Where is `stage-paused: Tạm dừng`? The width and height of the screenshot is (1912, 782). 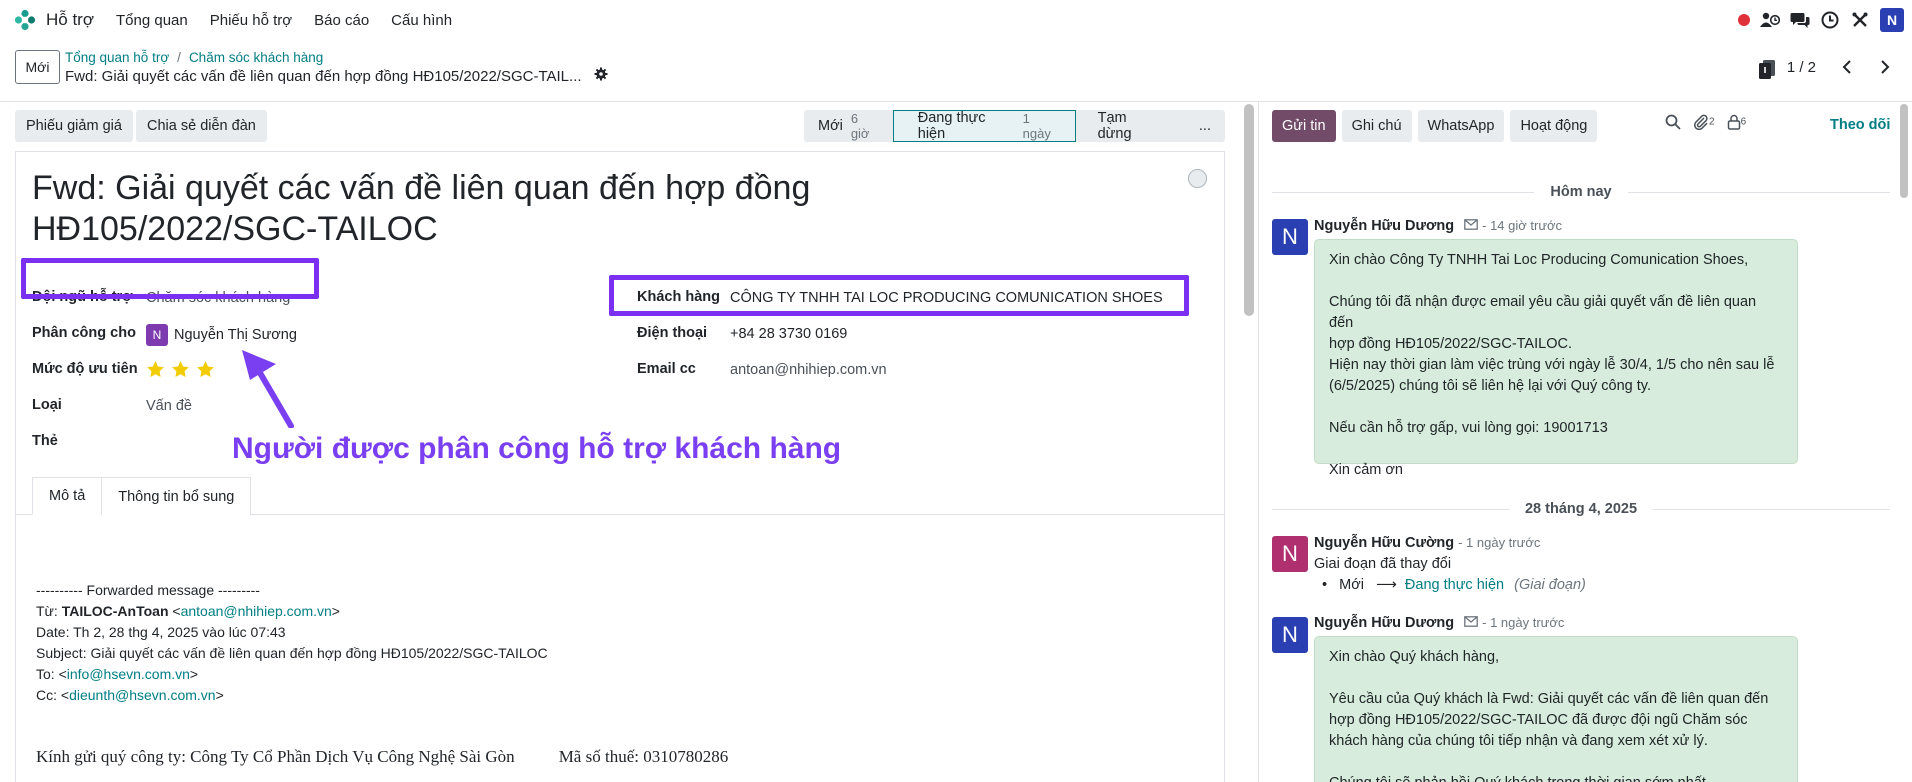 stage-paused: Tạm dừng is located at coordinates (1126, 126).